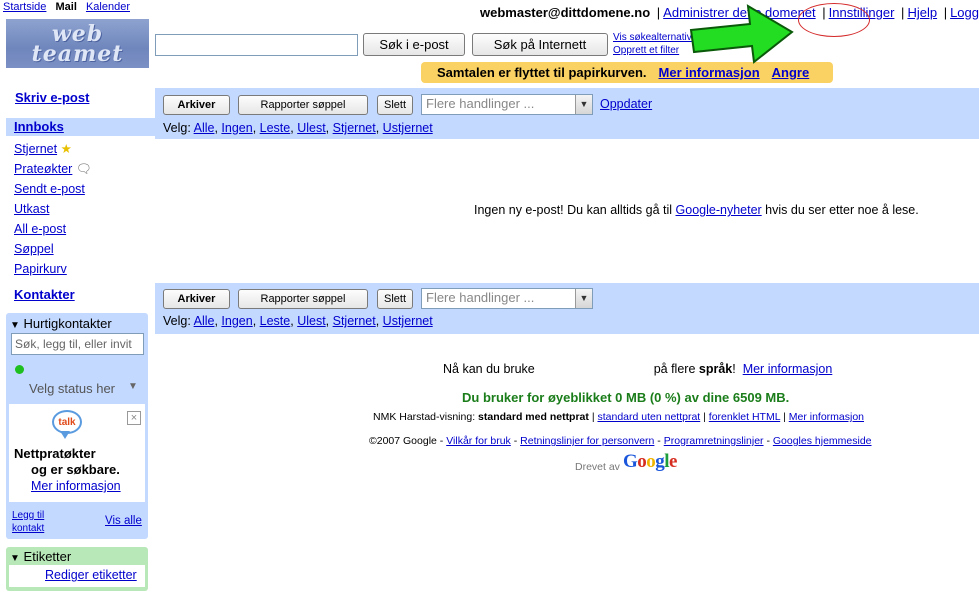 This screenshot has width=979, height=594. I want to click on talk-icon-tail, so click(65, 435).